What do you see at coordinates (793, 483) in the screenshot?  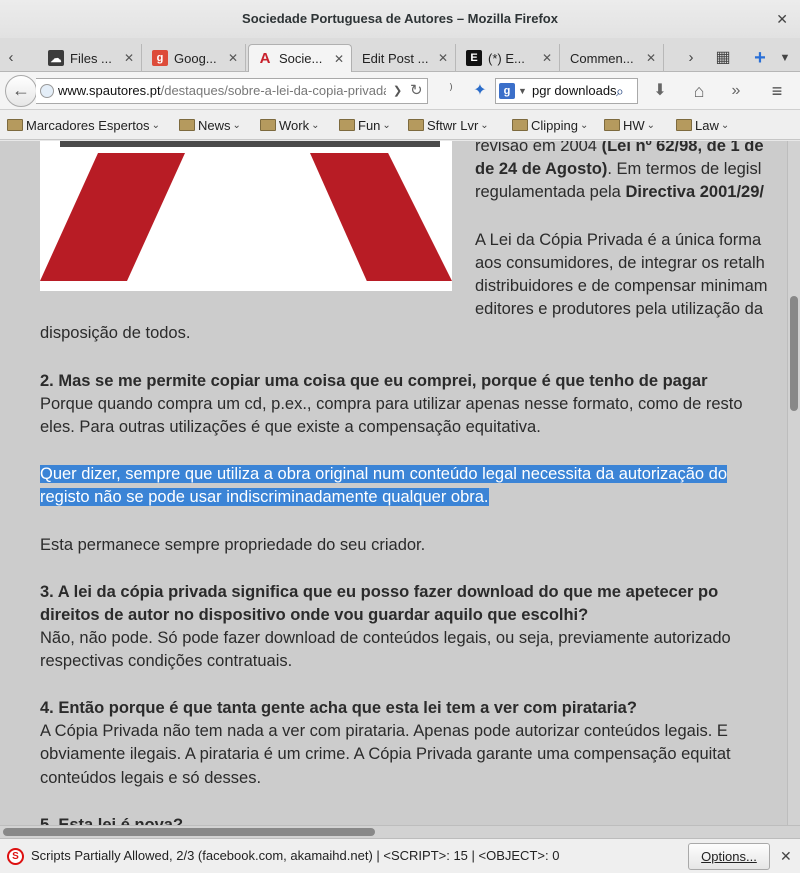 I see `vertical-scrollbar` at bounding box center [793, 483].